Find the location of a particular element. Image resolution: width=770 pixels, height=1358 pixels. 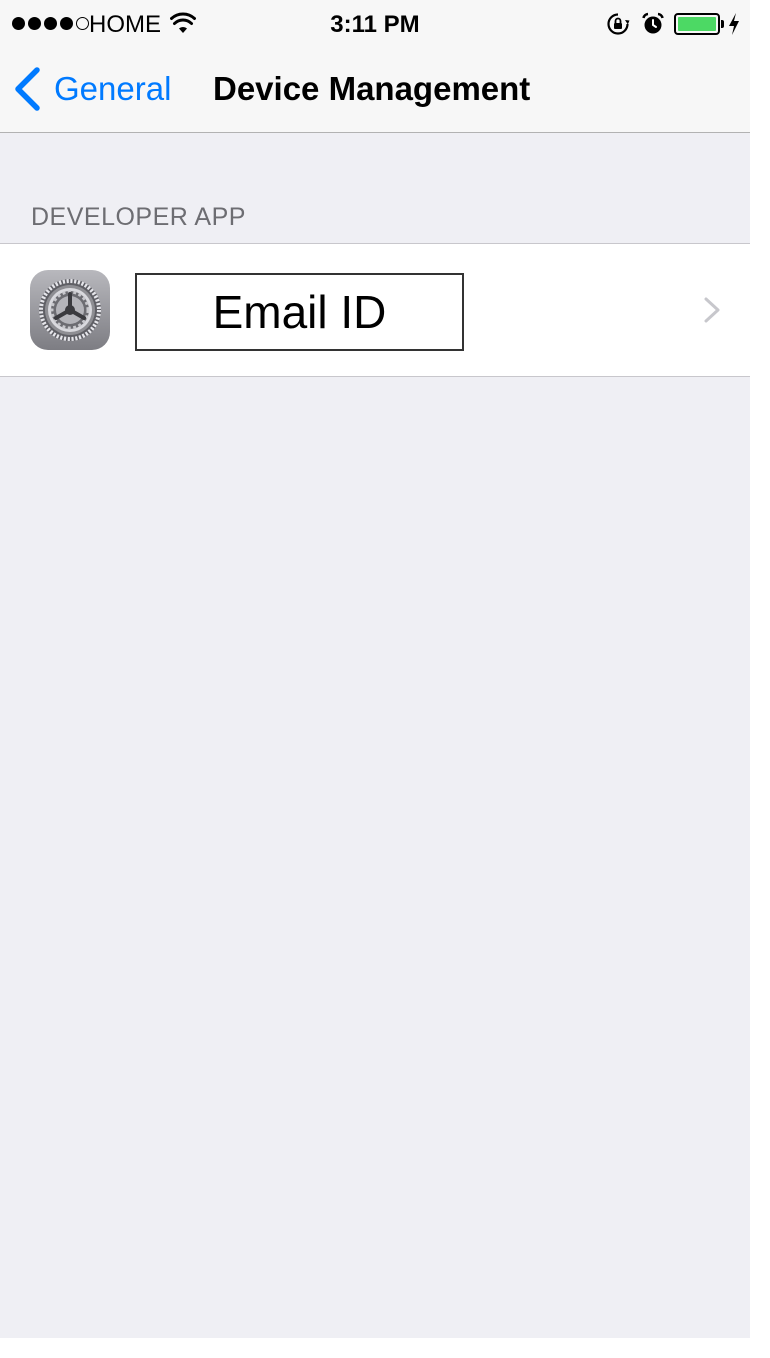

page-title: Device Management is located at coordinates (372, 88).